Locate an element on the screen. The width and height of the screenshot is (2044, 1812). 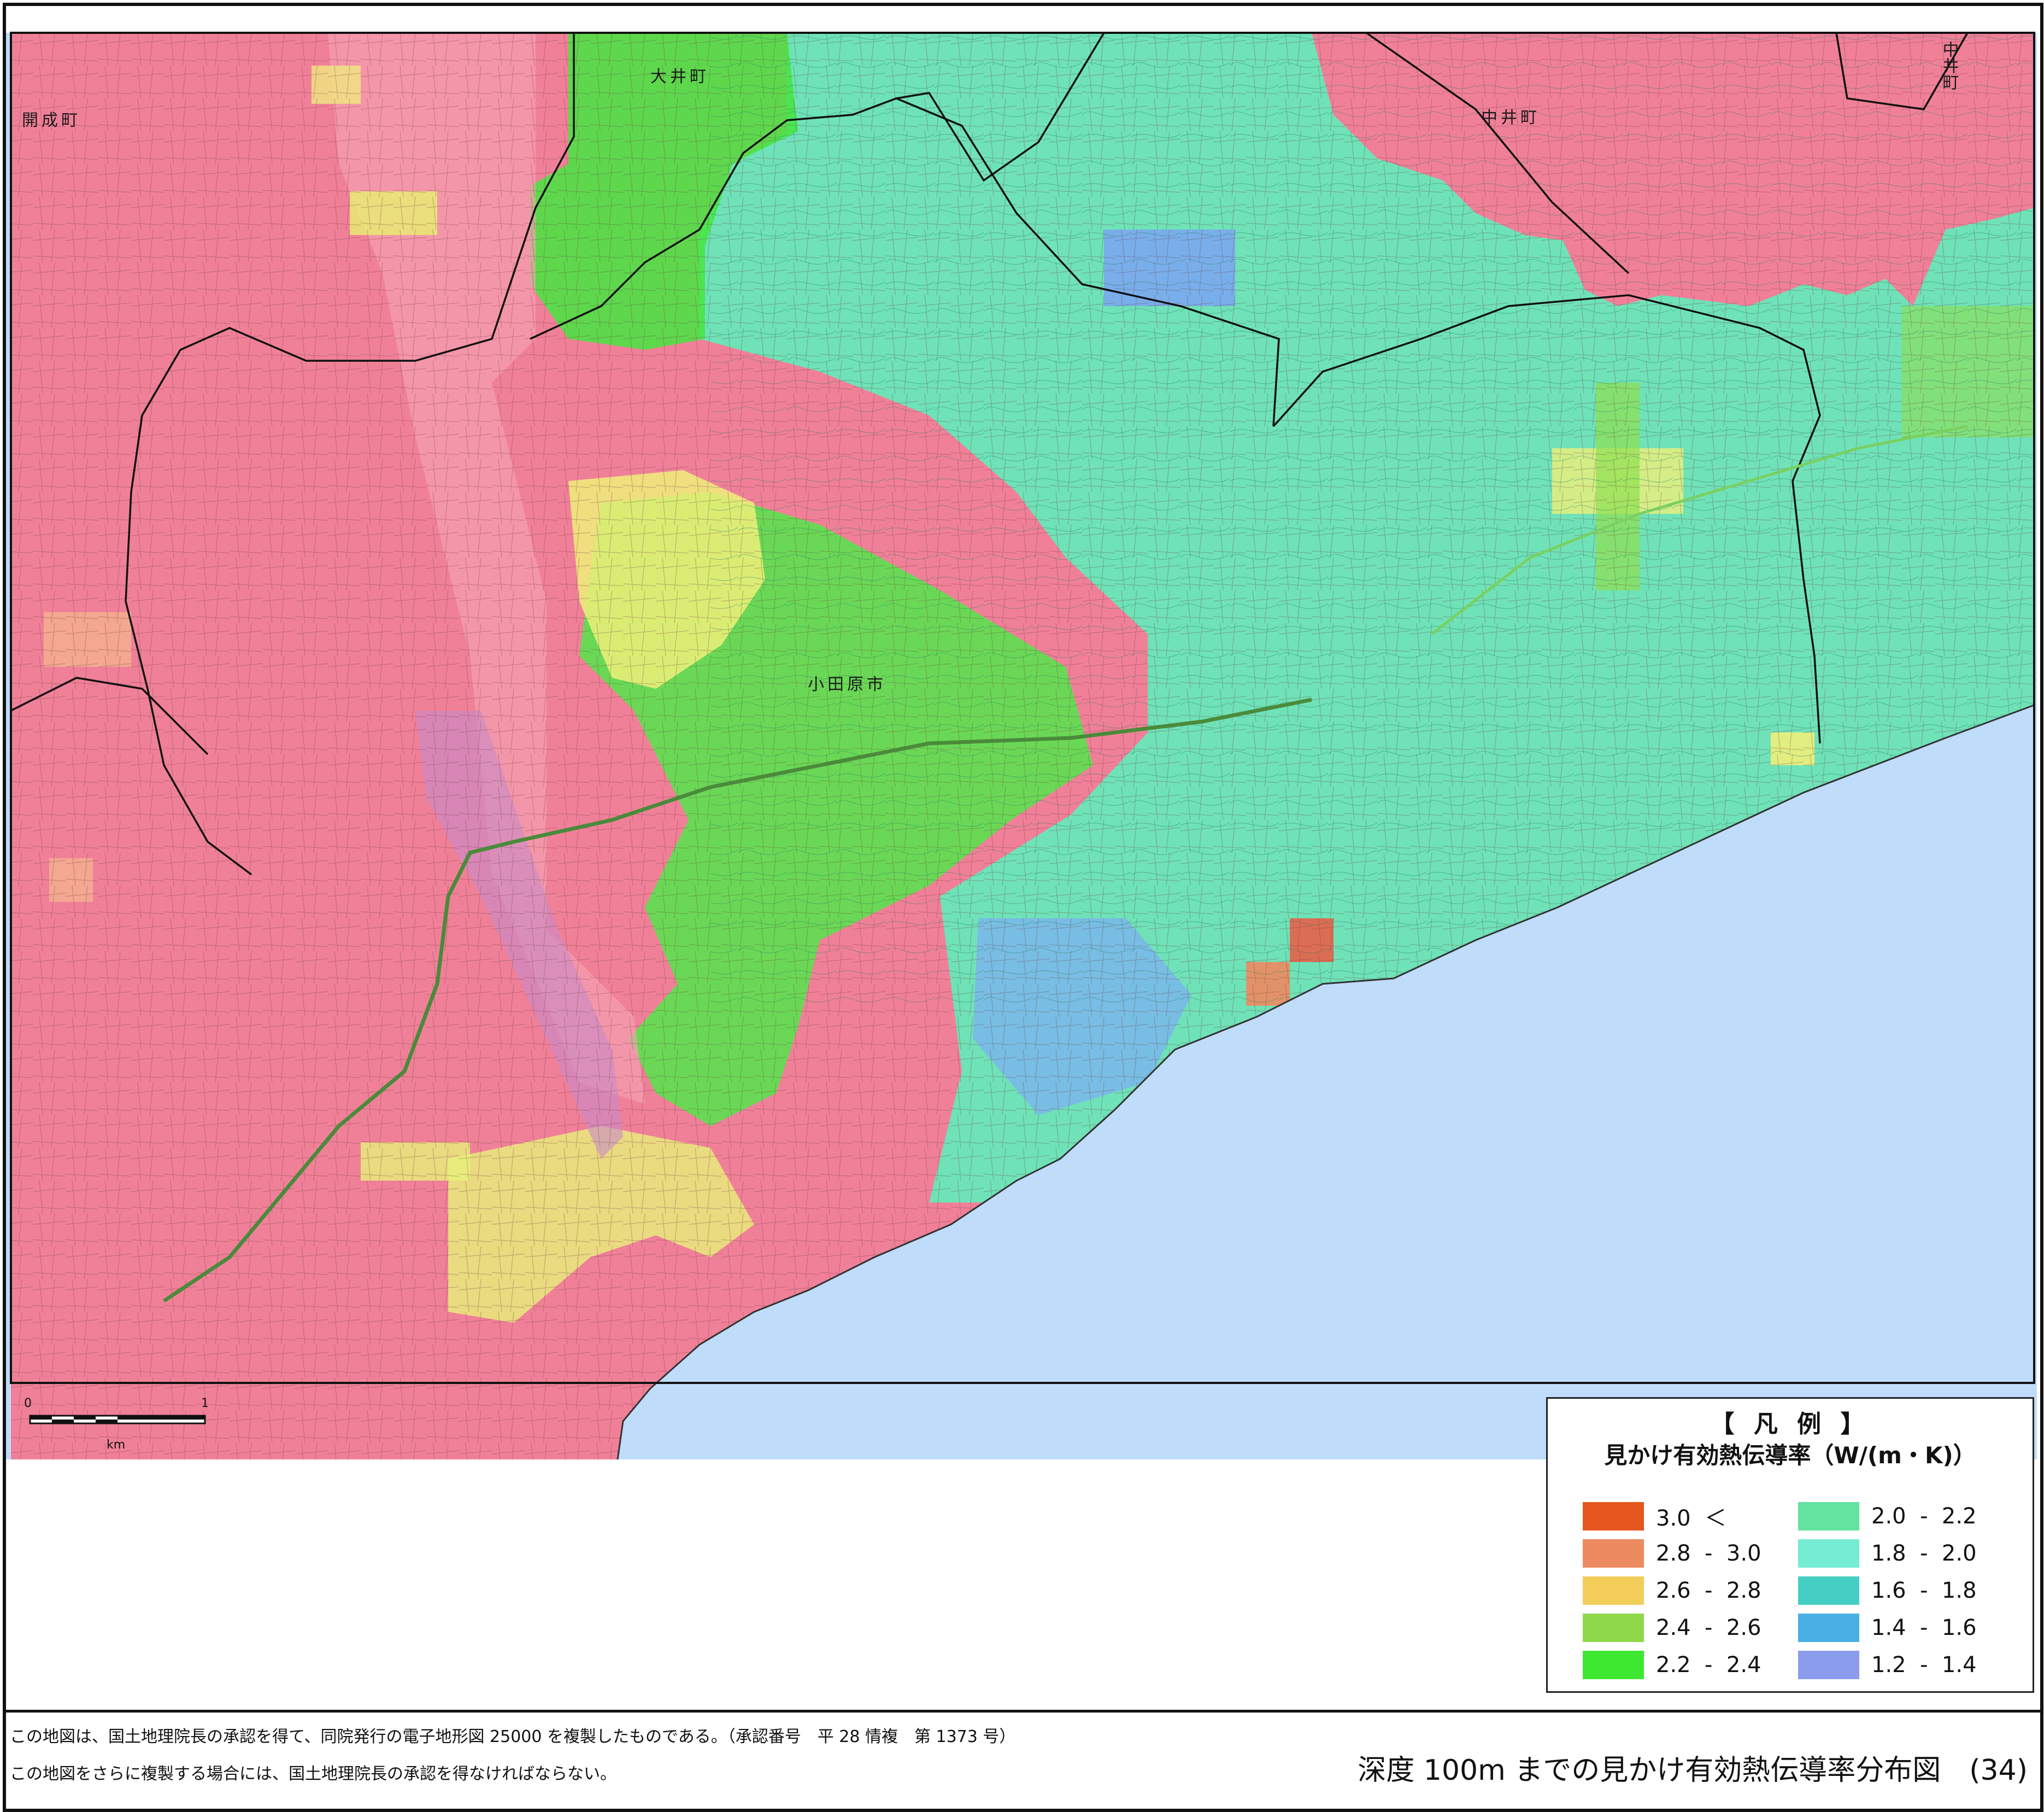
legend-item: 1.4 - 1.6 is located at coordinates (1887, 1628).